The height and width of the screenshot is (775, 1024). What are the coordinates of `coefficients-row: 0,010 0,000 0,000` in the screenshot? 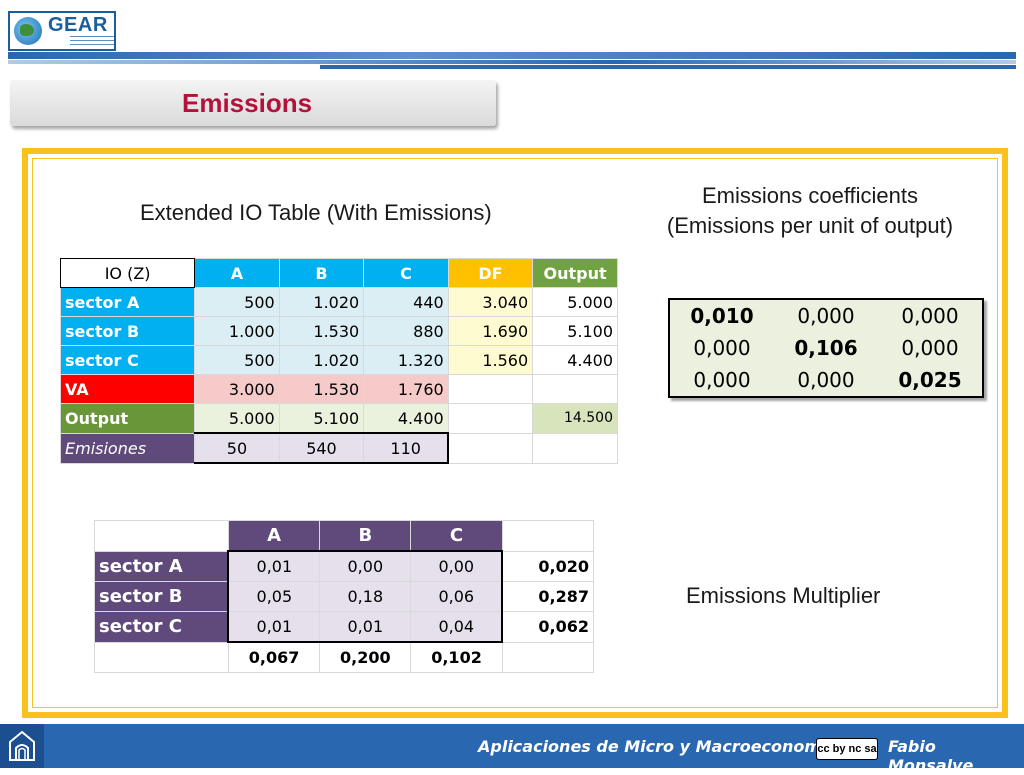 It's located at (826, 315).